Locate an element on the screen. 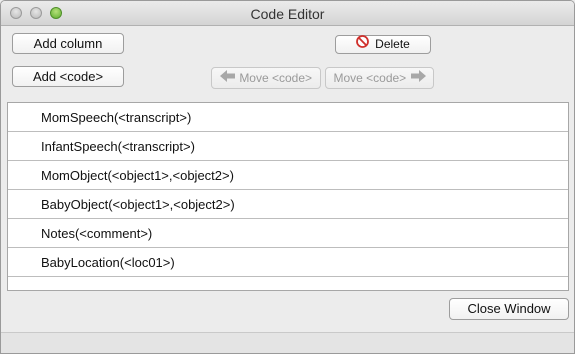 The width and height of the screenshot is (575, 354). move-code-left-button: Move <code> is located at coordinates (266, 78).